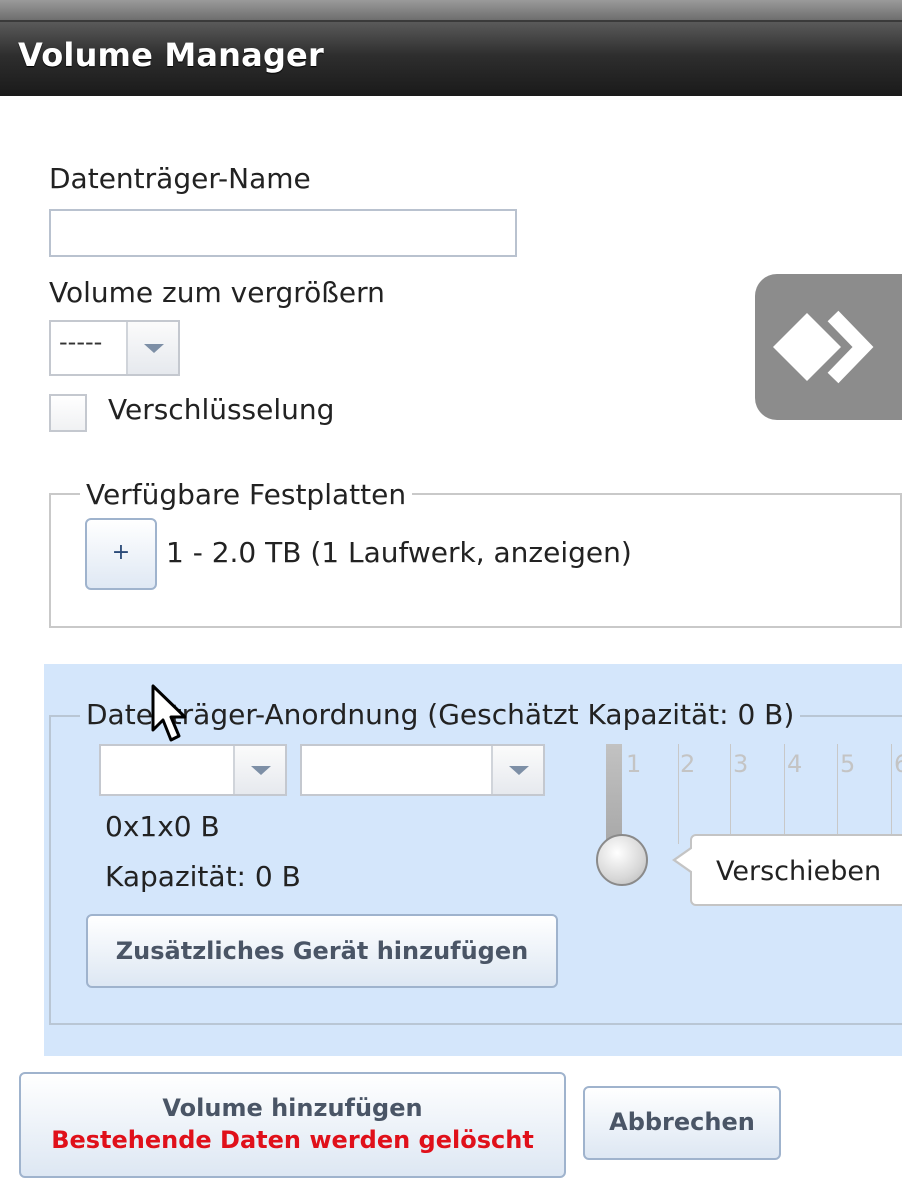 The width and height of the screenshot is (902, 1200). What do you see at coordinates (81, 342) in the screenshot?
I see `enlarge-volume-value: -----` at bounding box center [81, 342].